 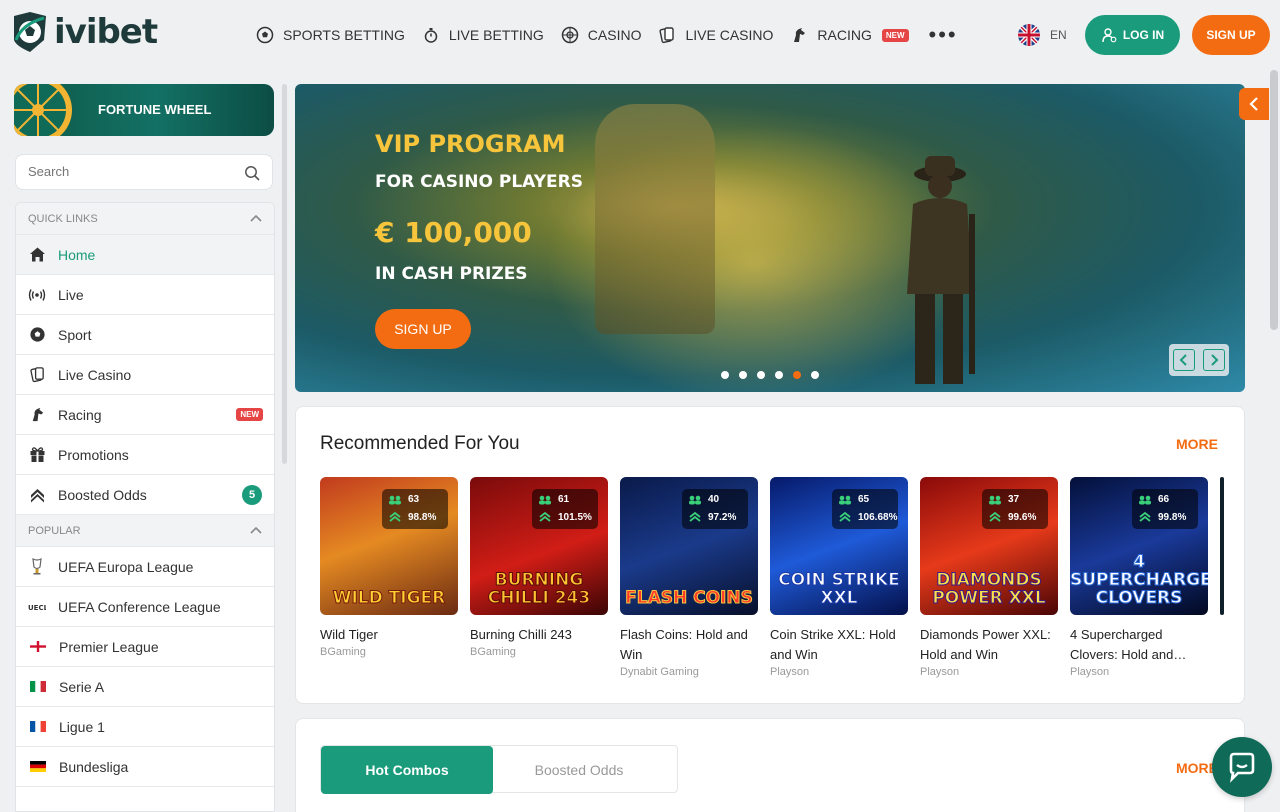 I want to click on home-icon, so click(x=37, y=255).